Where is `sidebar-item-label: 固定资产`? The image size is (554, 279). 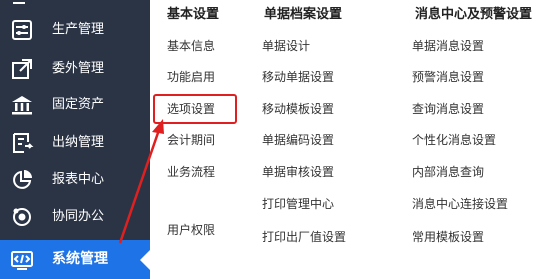
sidebar-item-label: 固定资产 is located at coordinates (78, 104).